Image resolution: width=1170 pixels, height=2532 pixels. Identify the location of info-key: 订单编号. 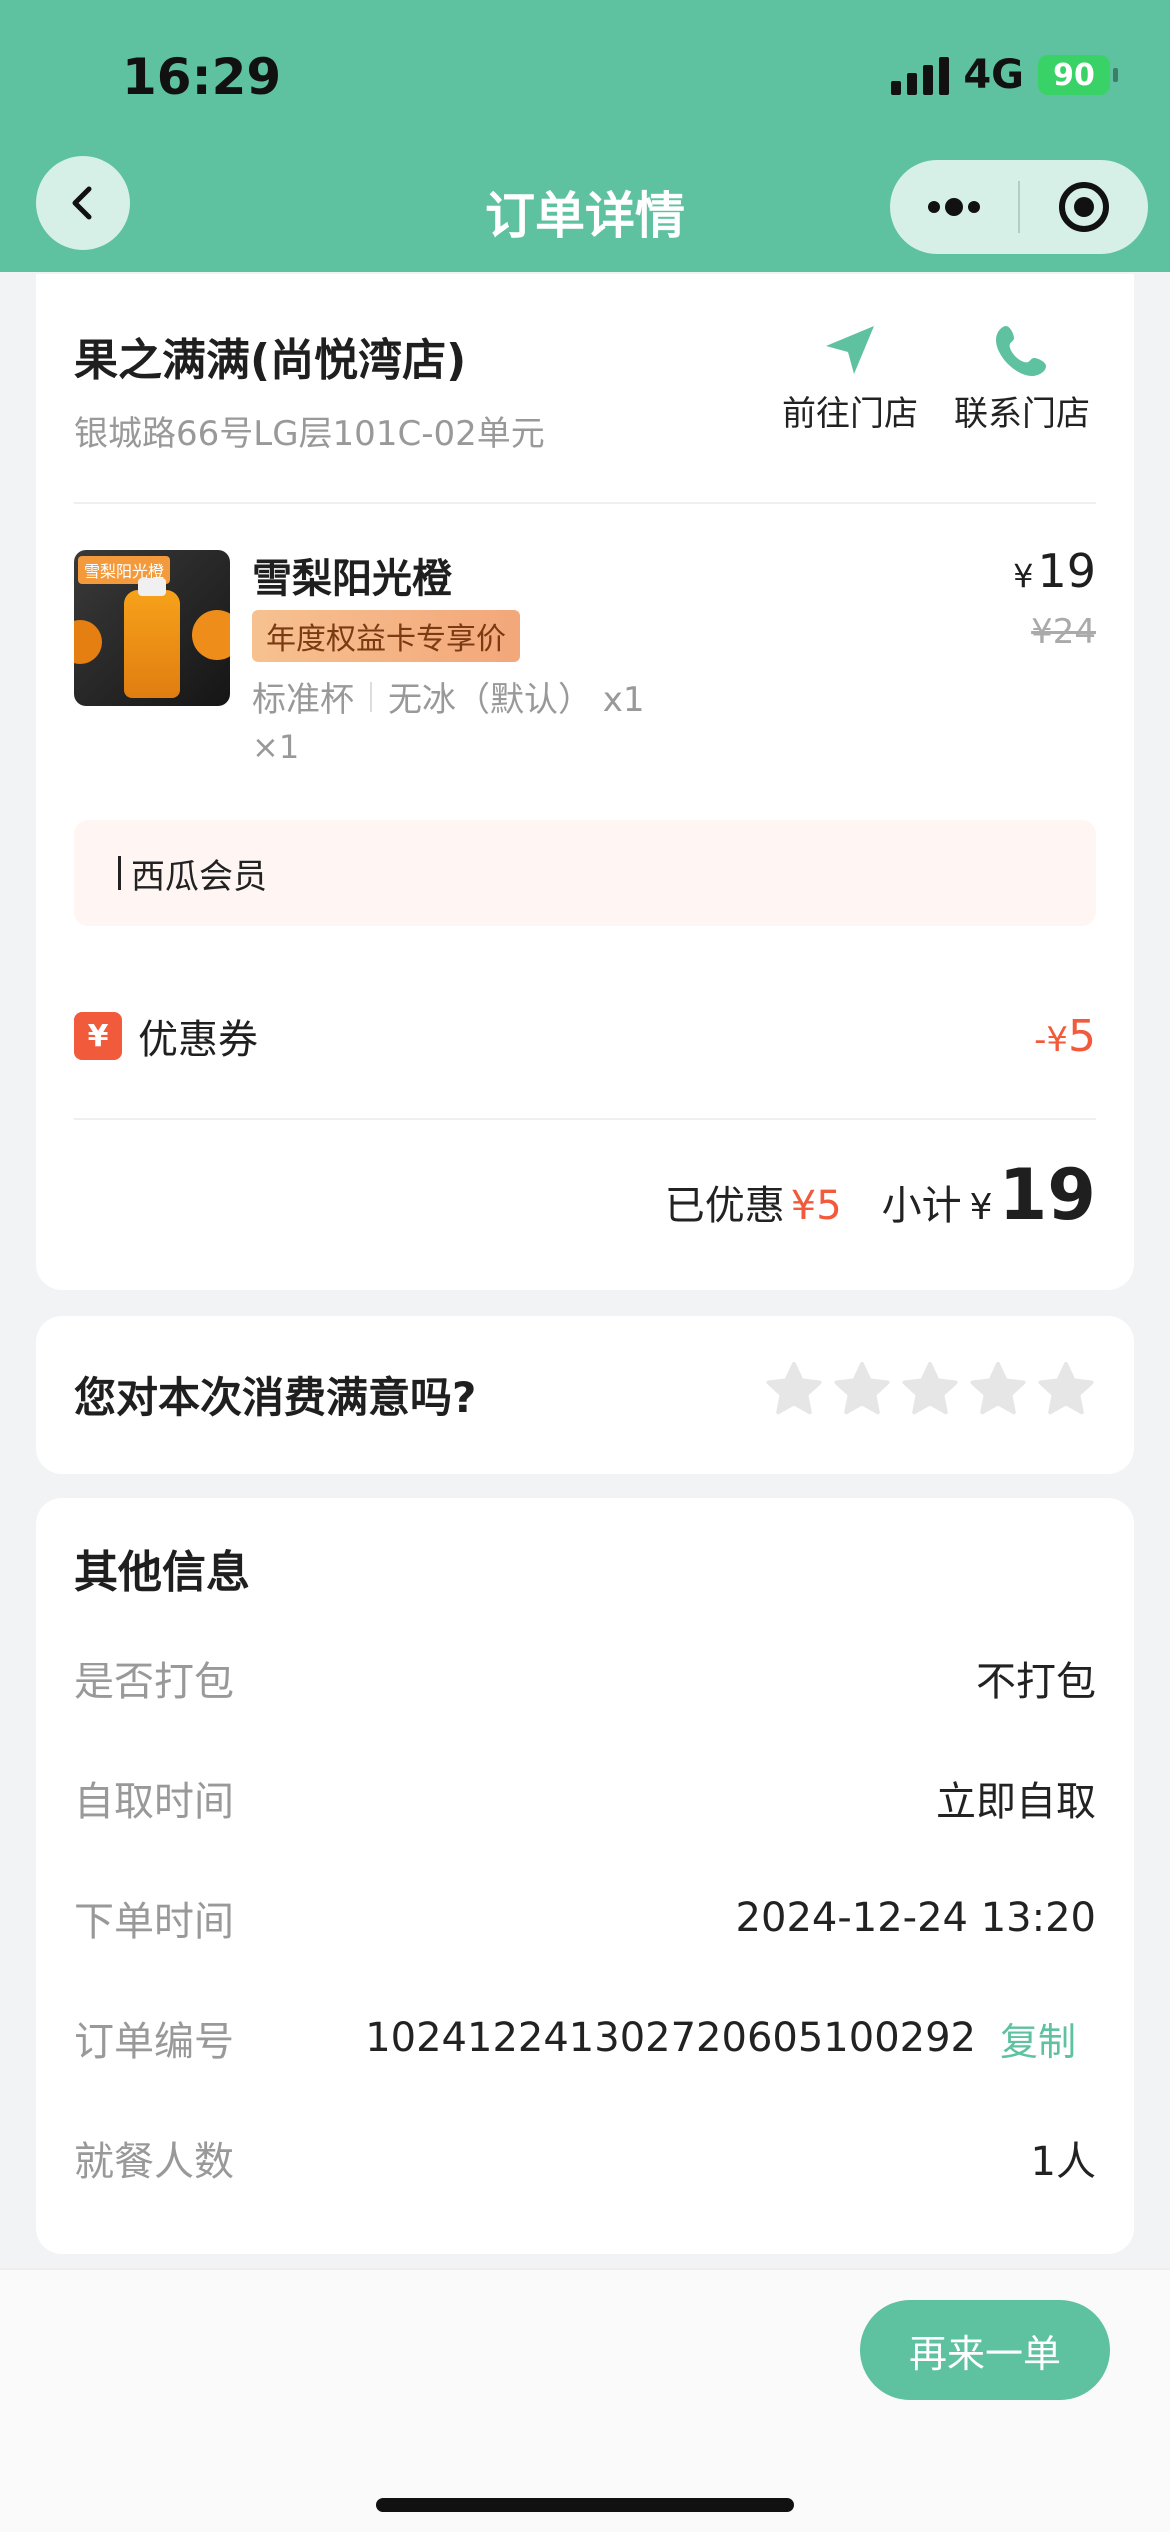
(154, 2042).